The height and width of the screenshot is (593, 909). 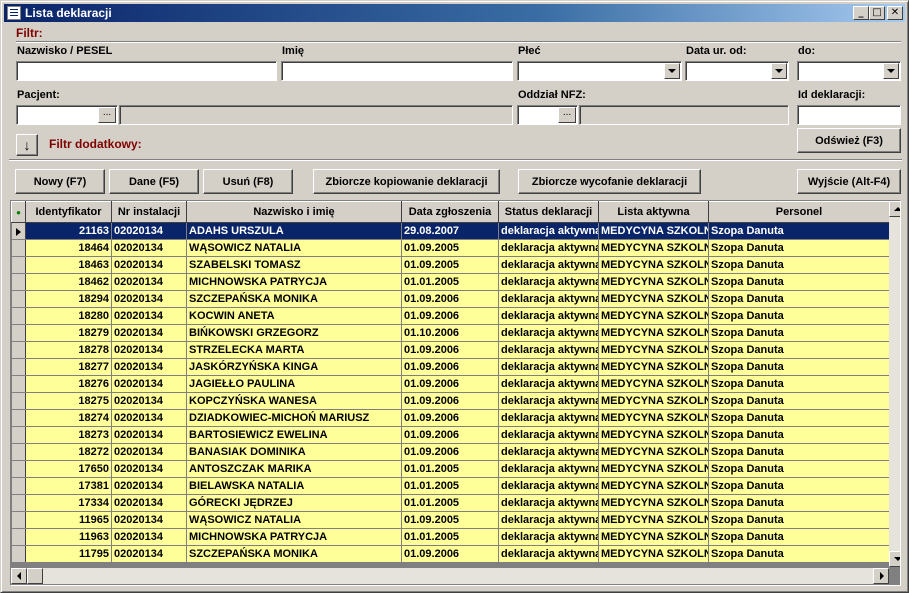 What do you see at coordinates (146, 71) in the screenshot?
I see `nazwisko-input` at bounding box center [146, 71].